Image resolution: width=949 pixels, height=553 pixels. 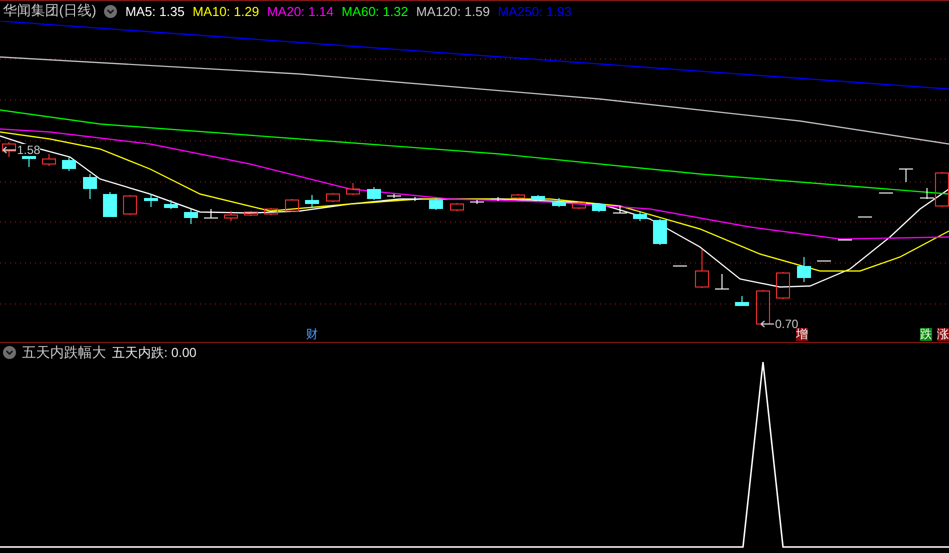 I want to click on price-label: 0.70, so click(x=786, y=324).